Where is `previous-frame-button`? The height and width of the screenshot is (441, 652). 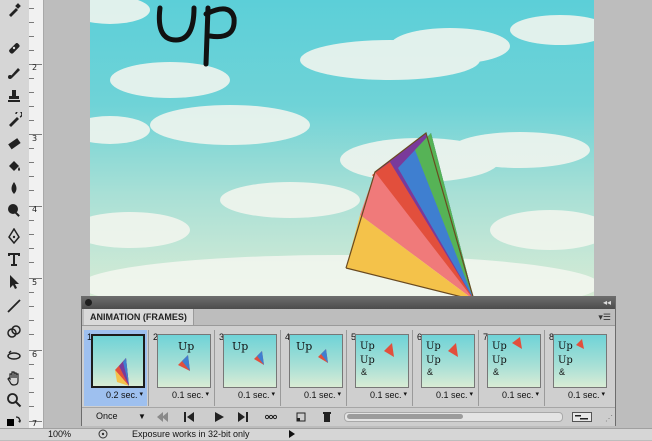
previous-frame-button is located at coordinates (189, 417).